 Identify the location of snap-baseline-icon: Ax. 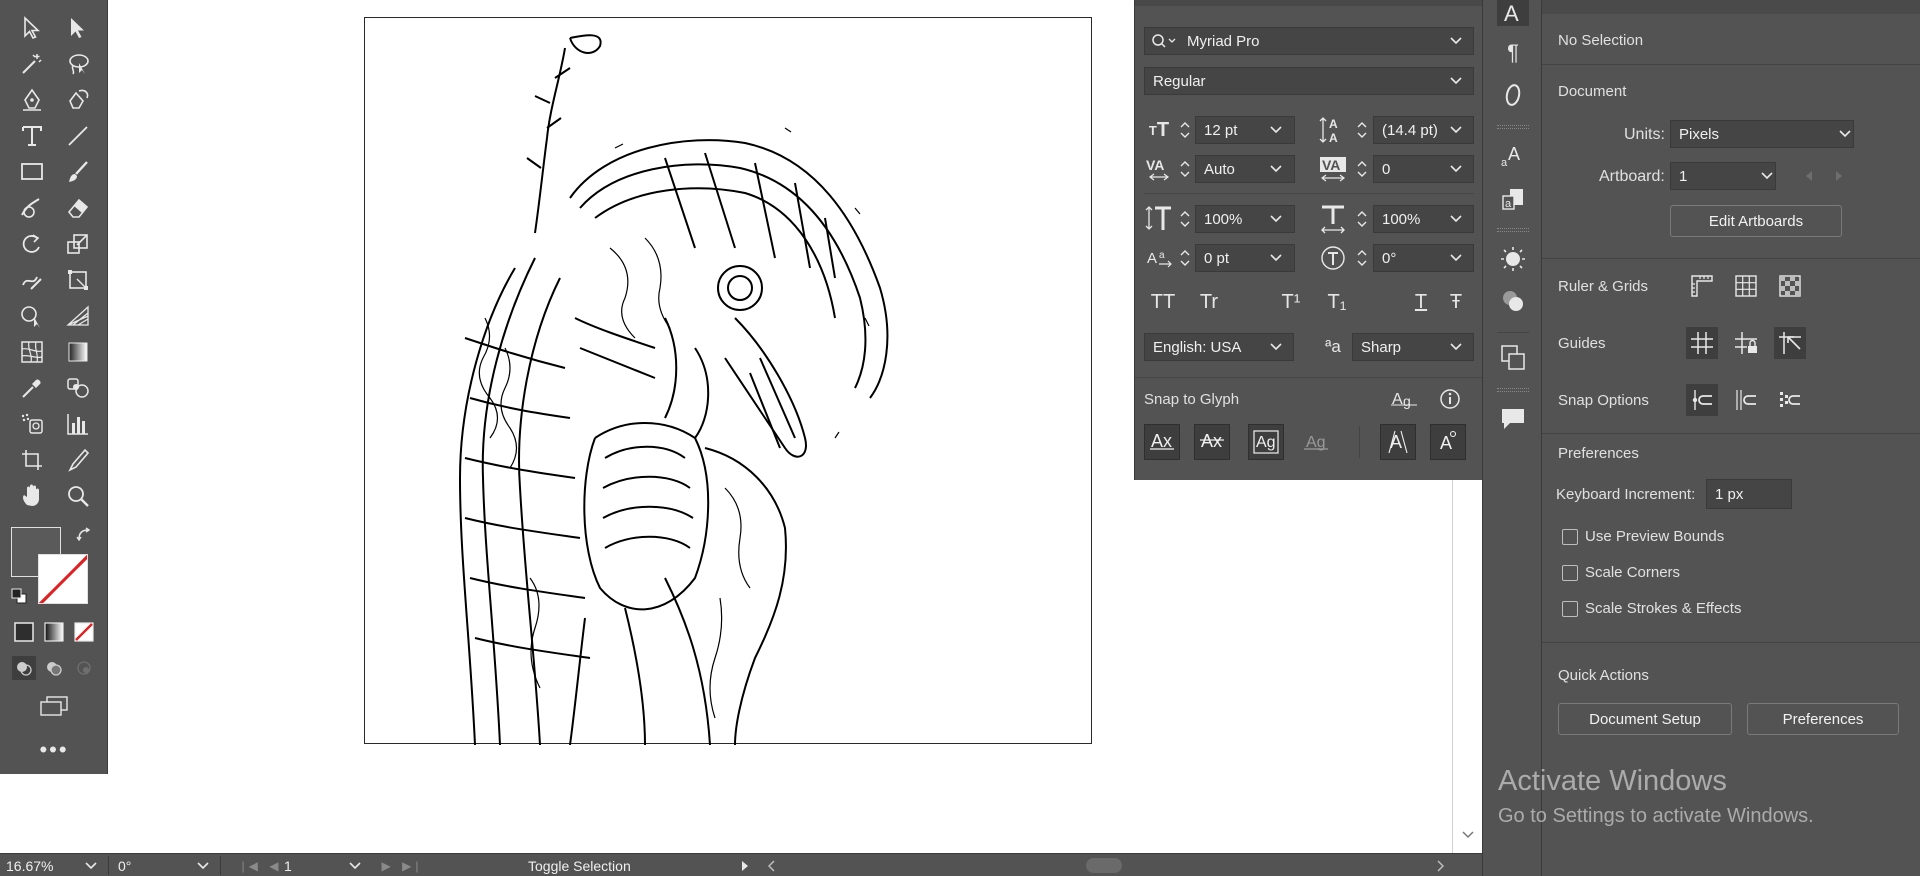
(1162, 442).